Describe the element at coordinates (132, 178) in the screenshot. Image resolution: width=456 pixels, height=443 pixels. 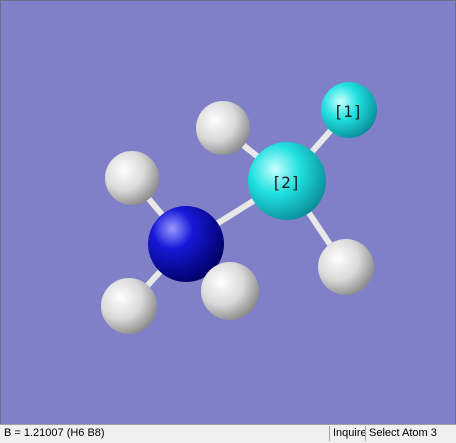
I see `atom-hydrogen-top` at that location.